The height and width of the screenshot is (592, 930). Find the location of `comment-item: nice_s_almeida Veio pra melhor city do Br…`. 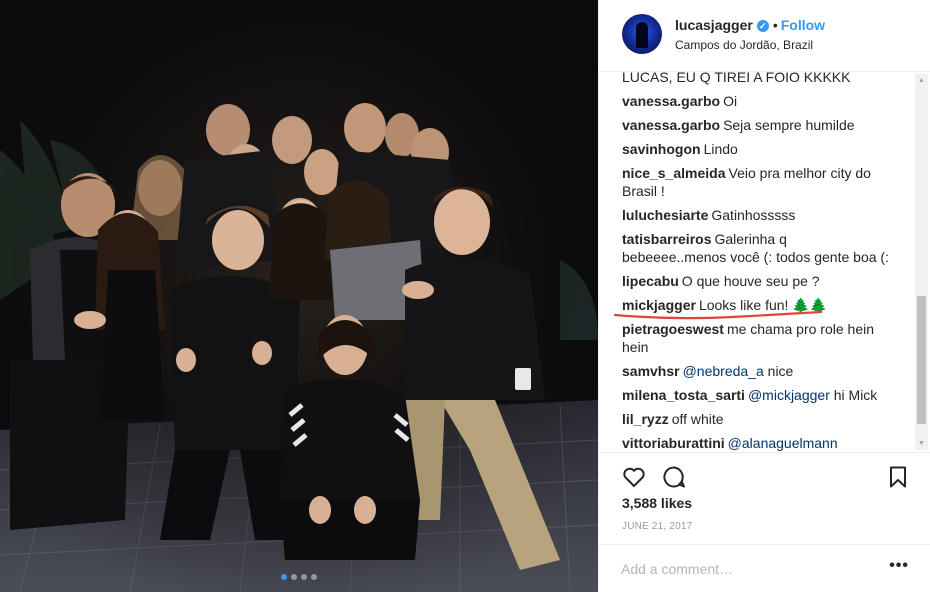

comment-item: nice_s_almeida Veio pra melhor city do Br… is located at coordinates (747, 182).